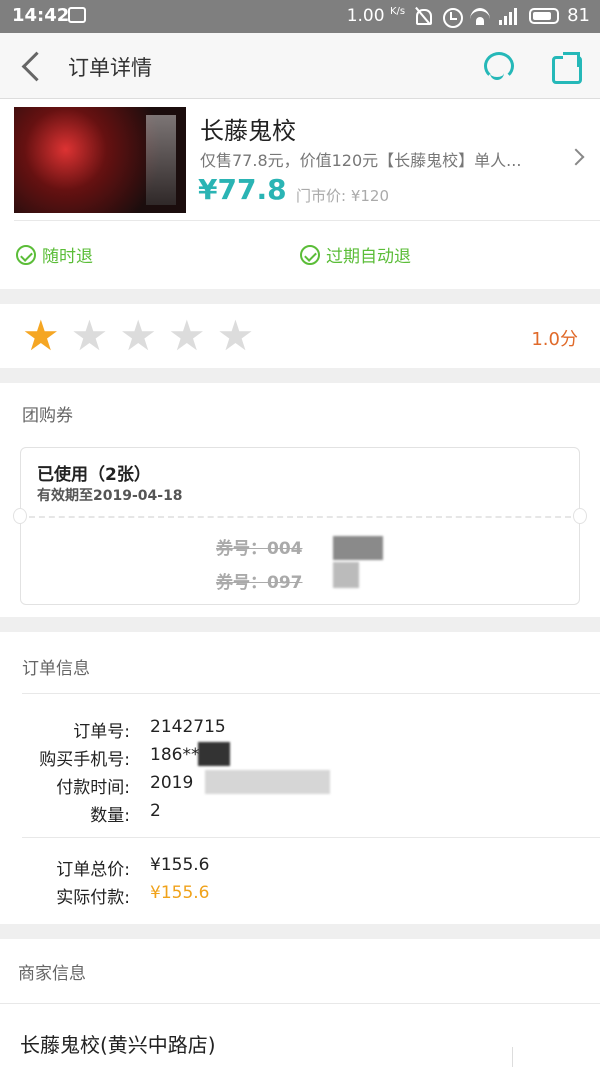 The height and width of the screenshot is (1067, 600). I want to click on quantity-label: 数量:, so click(110, 816).